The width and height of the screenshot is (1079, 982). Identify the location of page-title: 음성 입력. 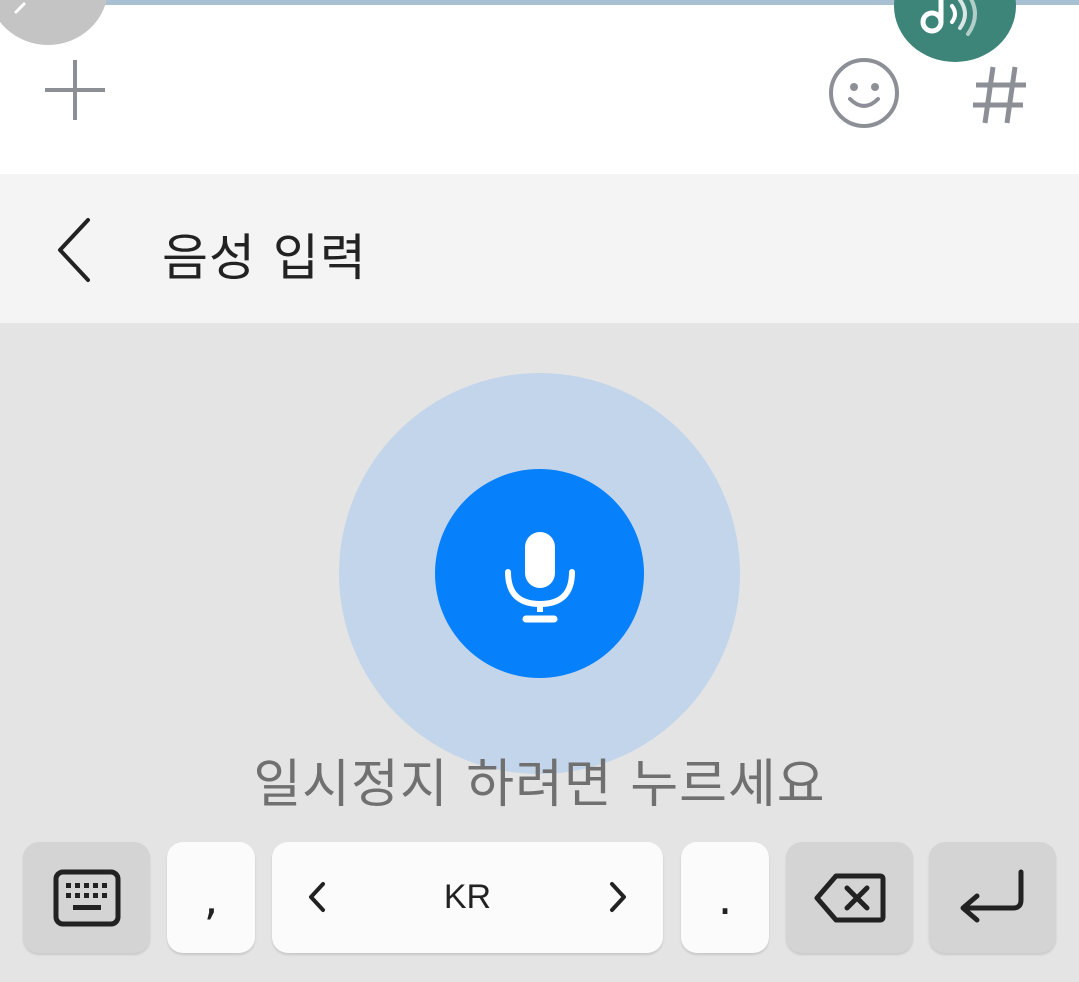
(264, 258).